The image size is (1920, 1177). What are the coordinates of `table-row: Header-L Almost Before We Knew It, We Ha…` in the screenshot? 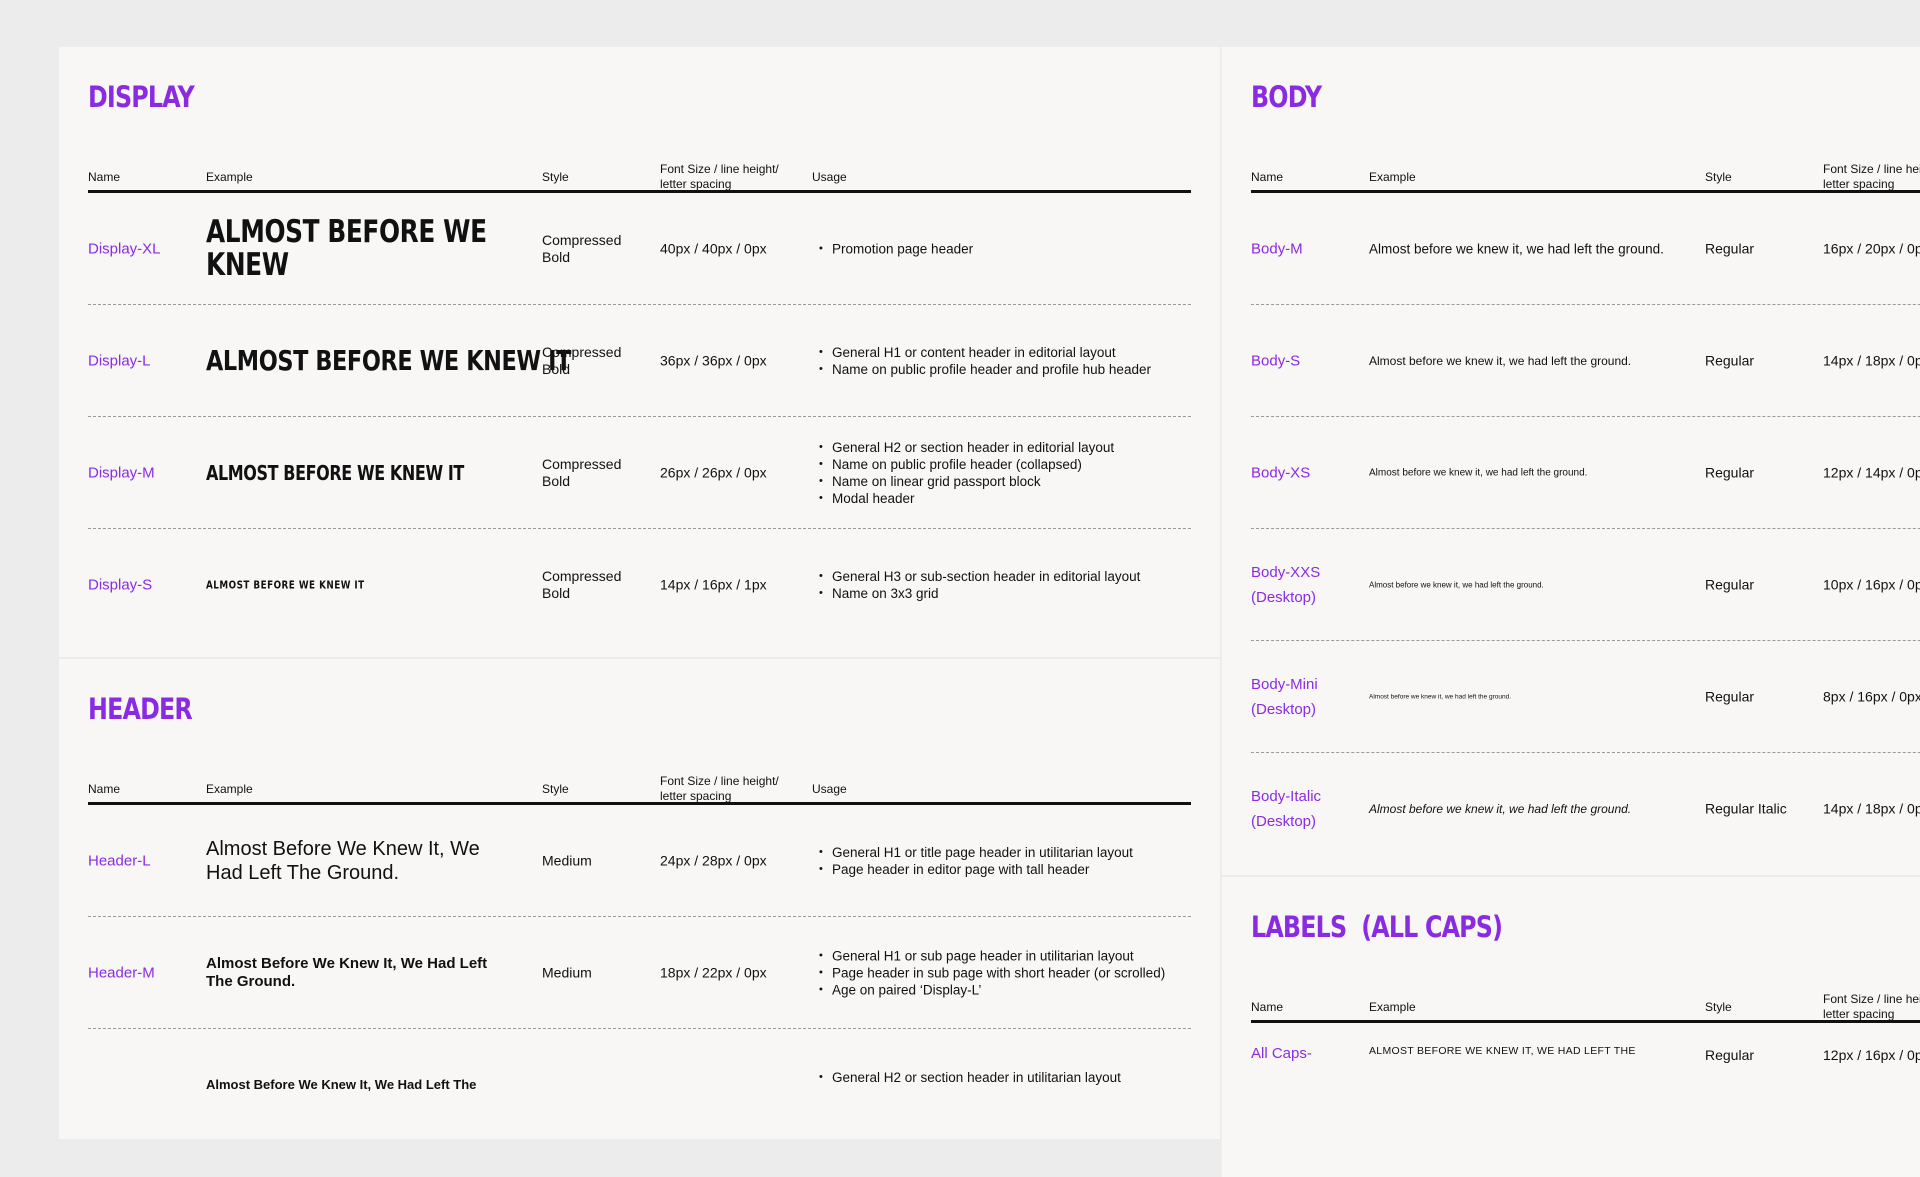 It's located at (639, 861).